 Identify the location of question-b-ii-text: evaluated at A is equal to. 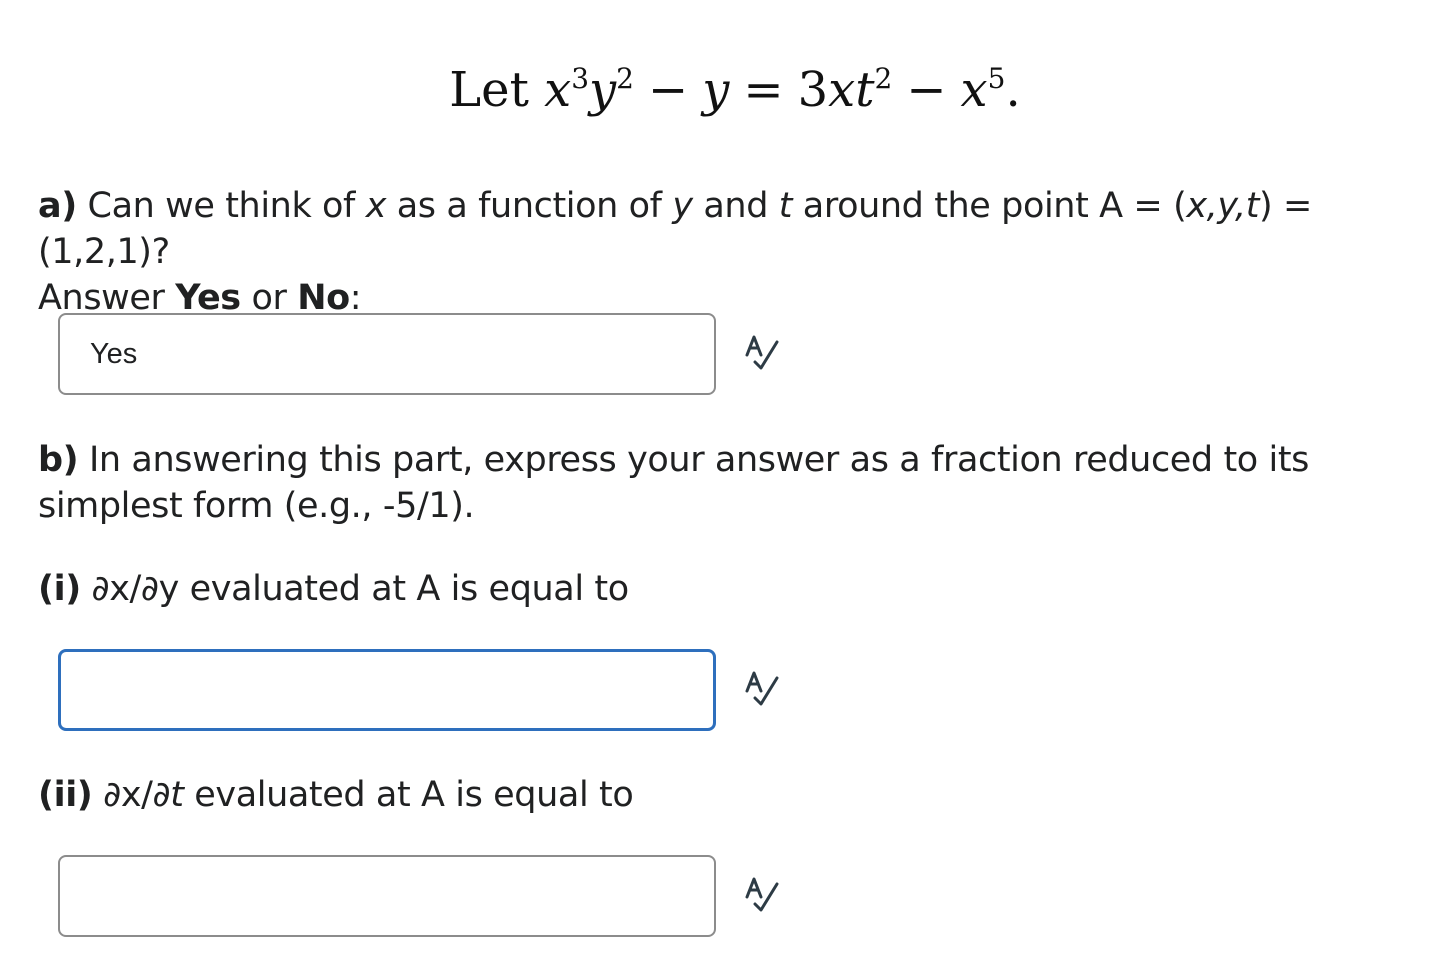
(408, 795).